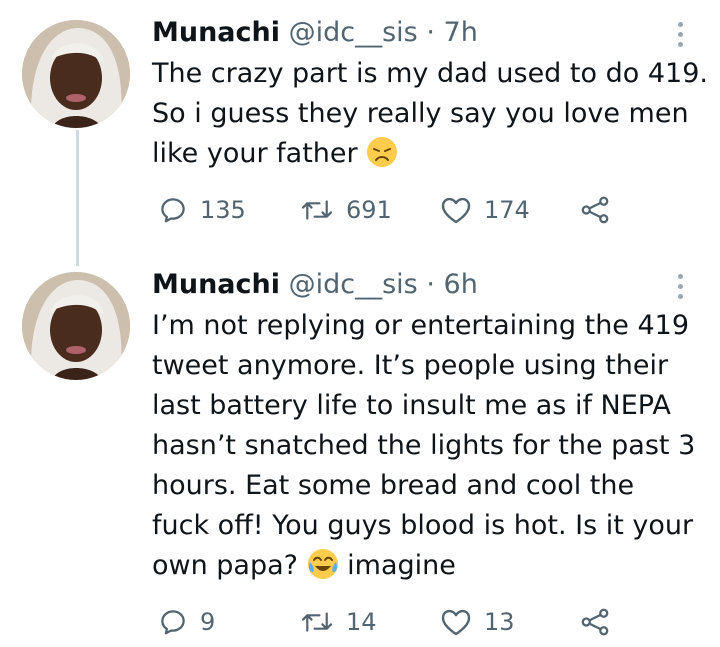  I want to click on retweet-button: 14, so click(338, 622).